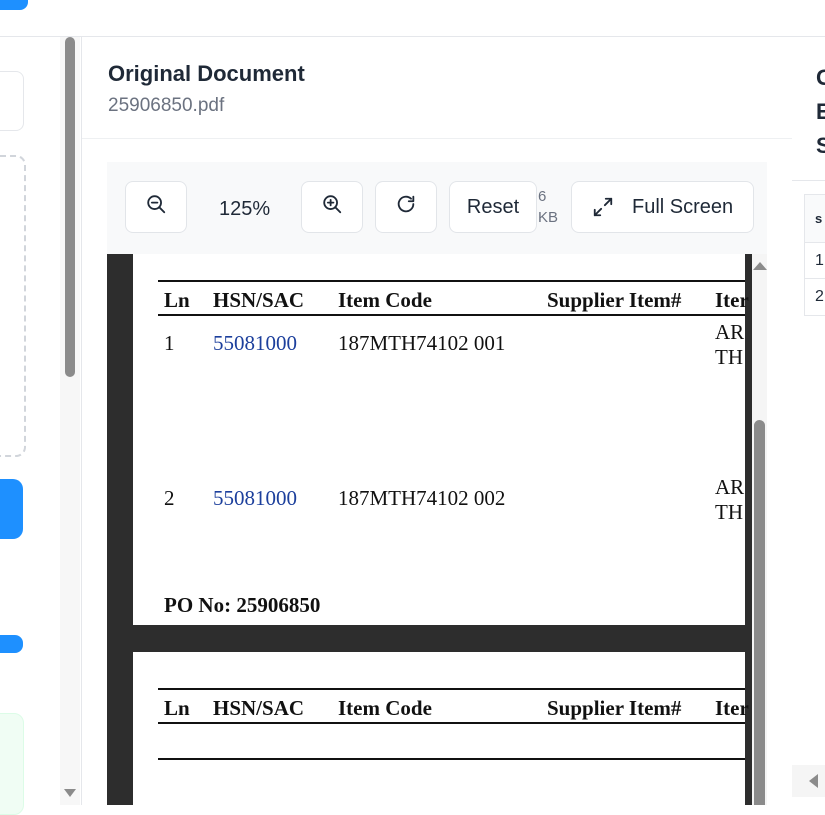  I want to click on rotate-icon, so click(406, 207).